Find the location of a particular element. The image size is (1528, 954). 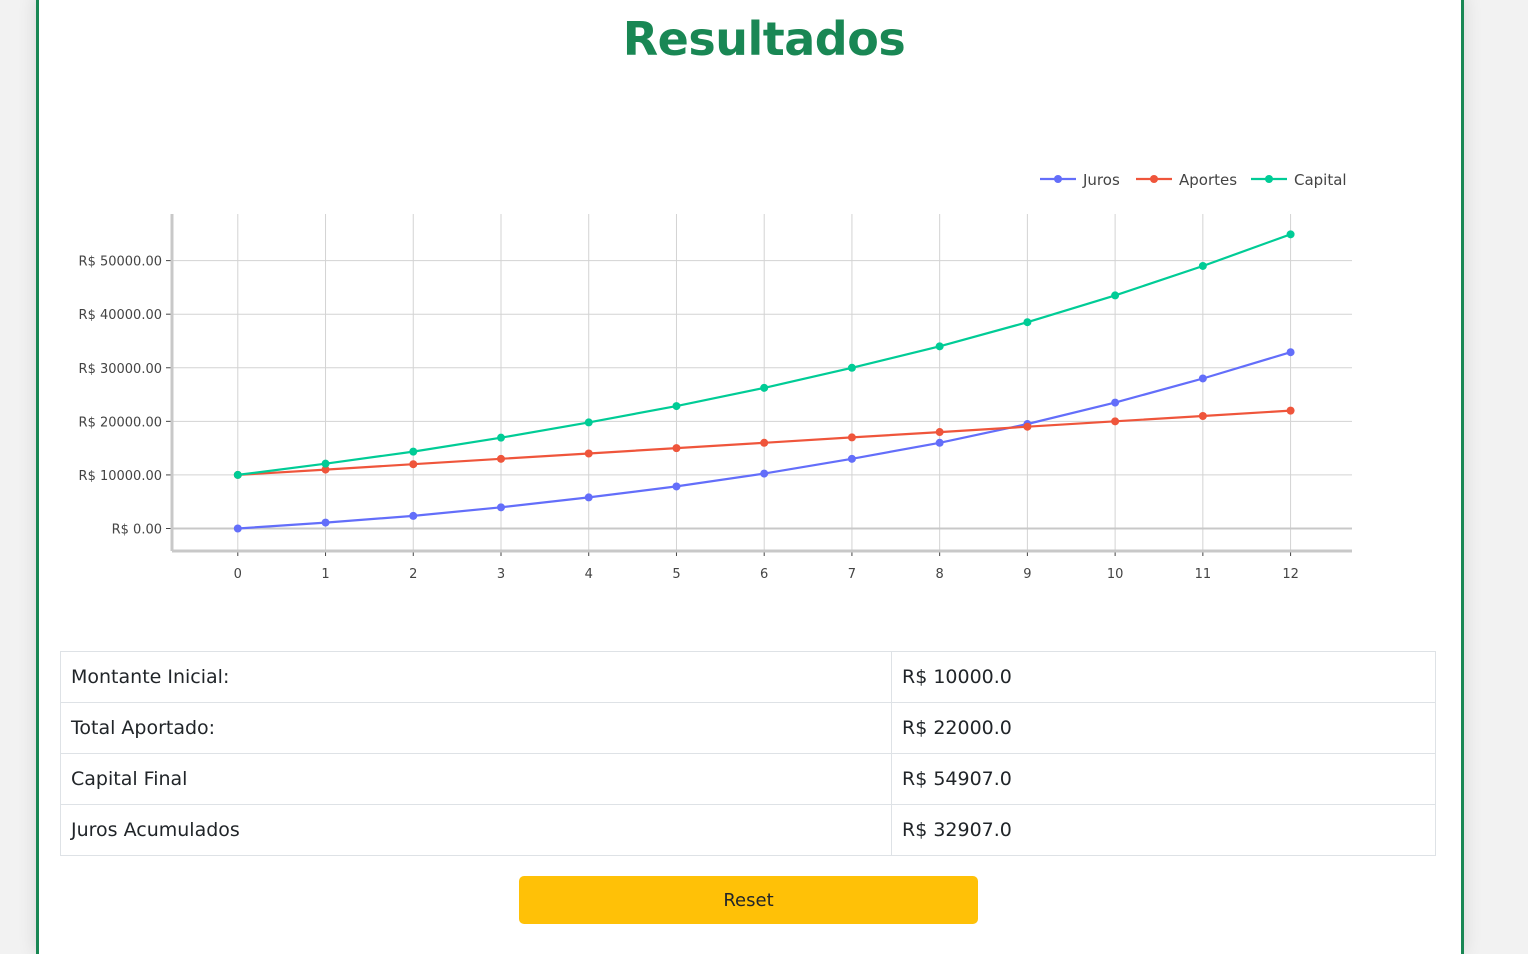

montante-inicial-label: Montante Inicial: is located at coordinates (476, 677).